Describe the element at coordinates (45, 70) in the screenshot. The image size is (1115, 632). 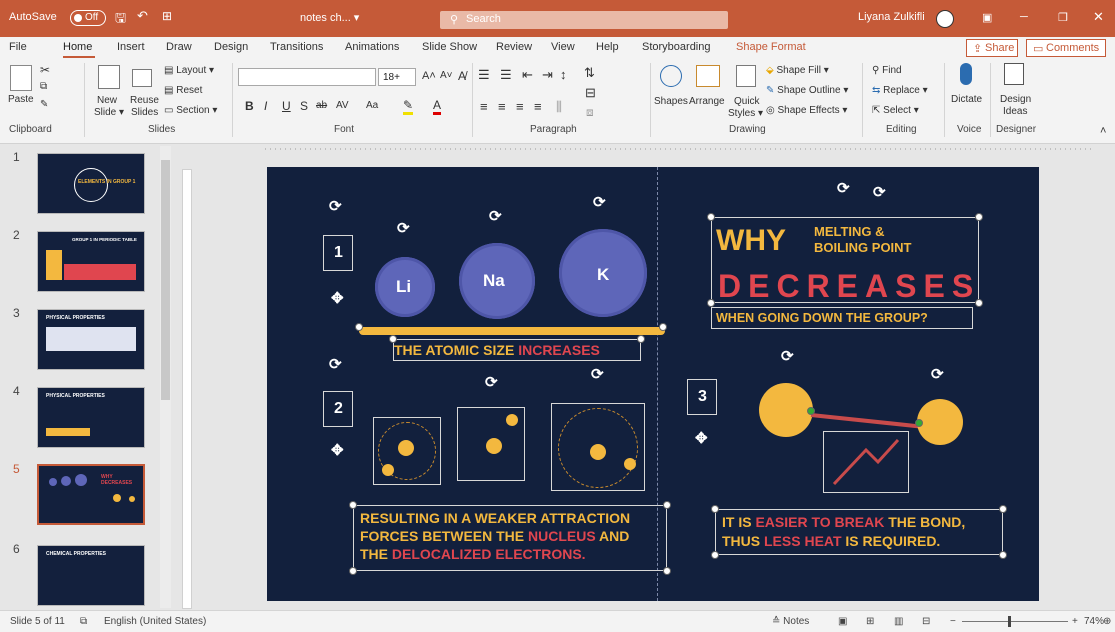
I see `cut-icon: ✂` at that location.